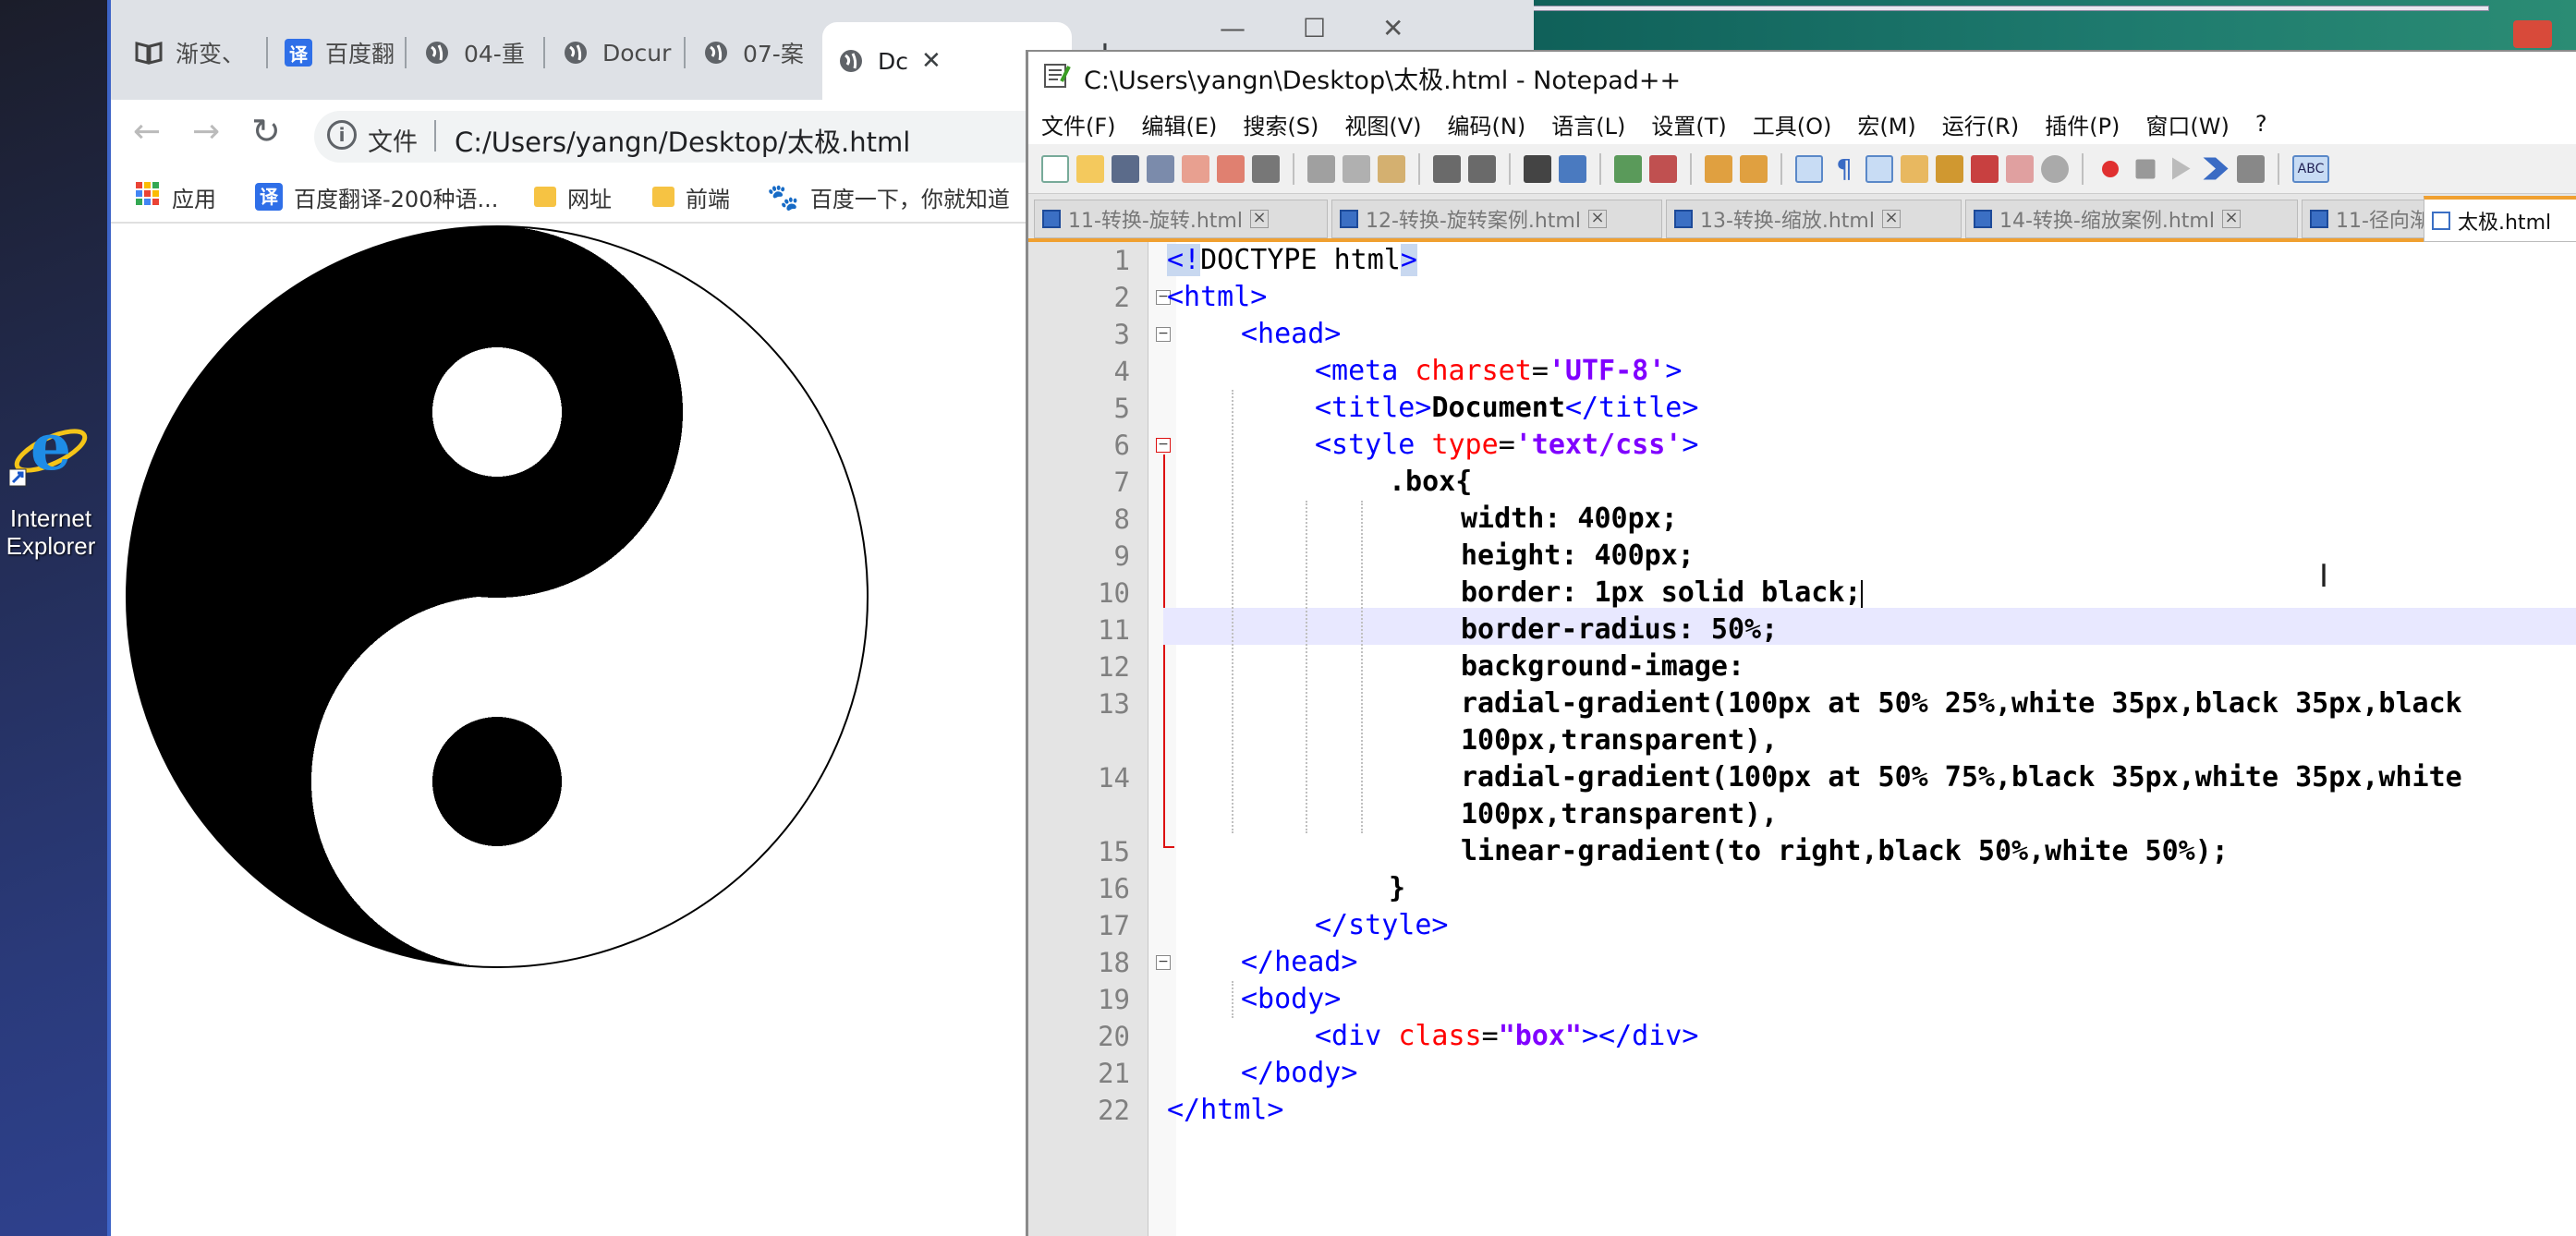 The width and height of the screenshot is (2576, 1236). I want to click on record-macro-icon, so click(2110, 168).